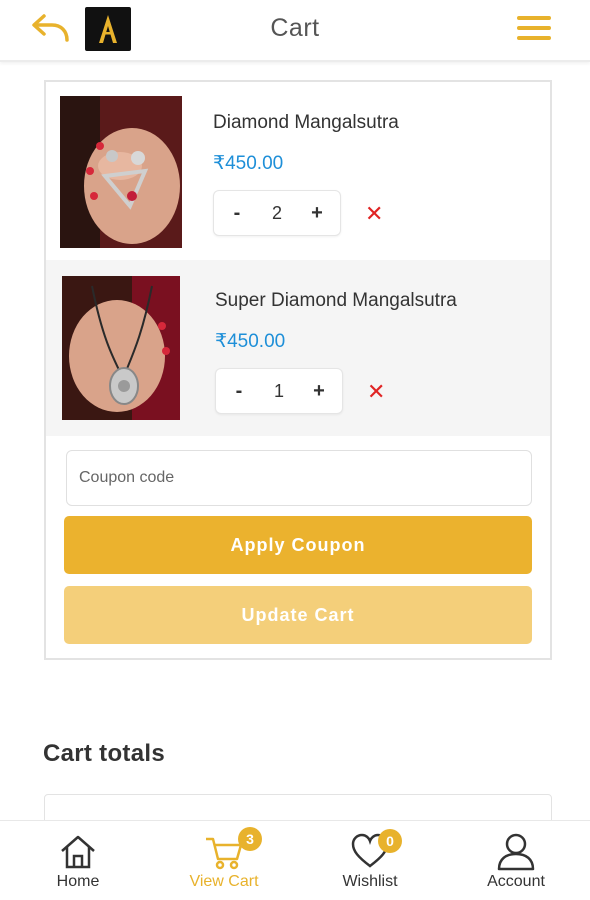 Image resolution: width=590 pixels, height=900 pixels. I want to click on product-name: Diamond Mangalsutra, so click(306, 123).